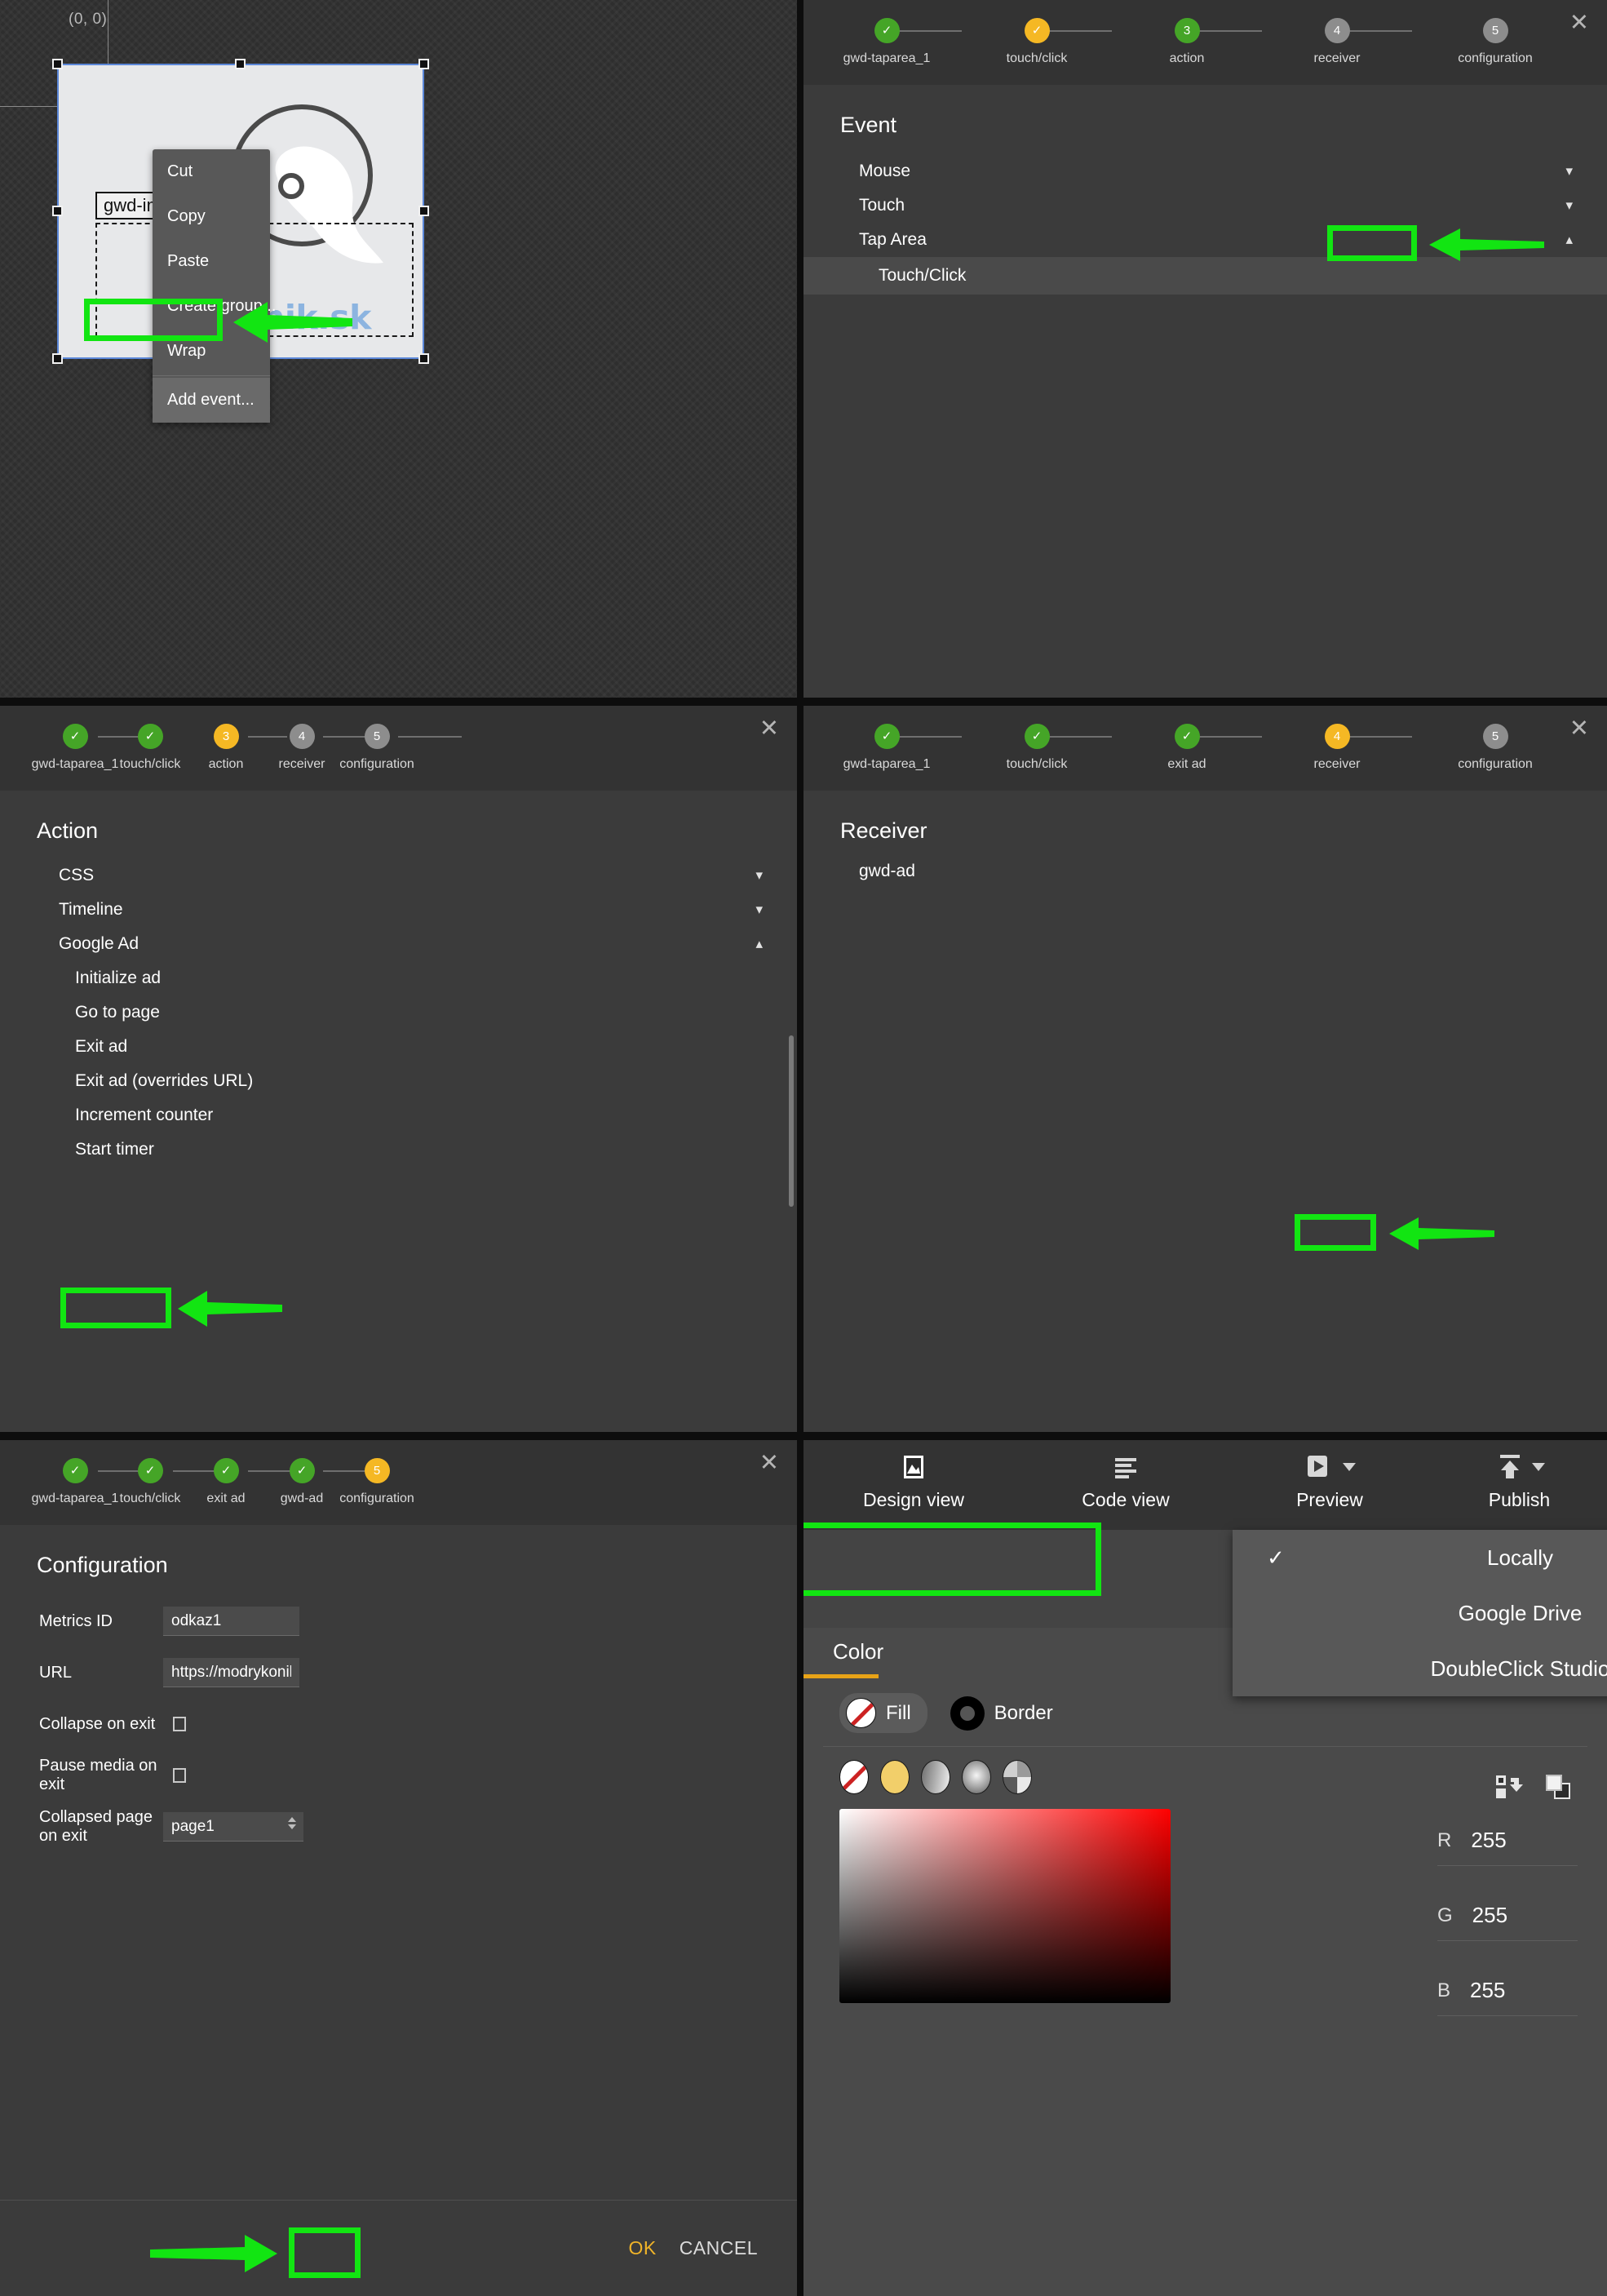  Describe the element at coordinates (1186, 42) in the screenshot. I see `step-3-action: 3 action` at that location.